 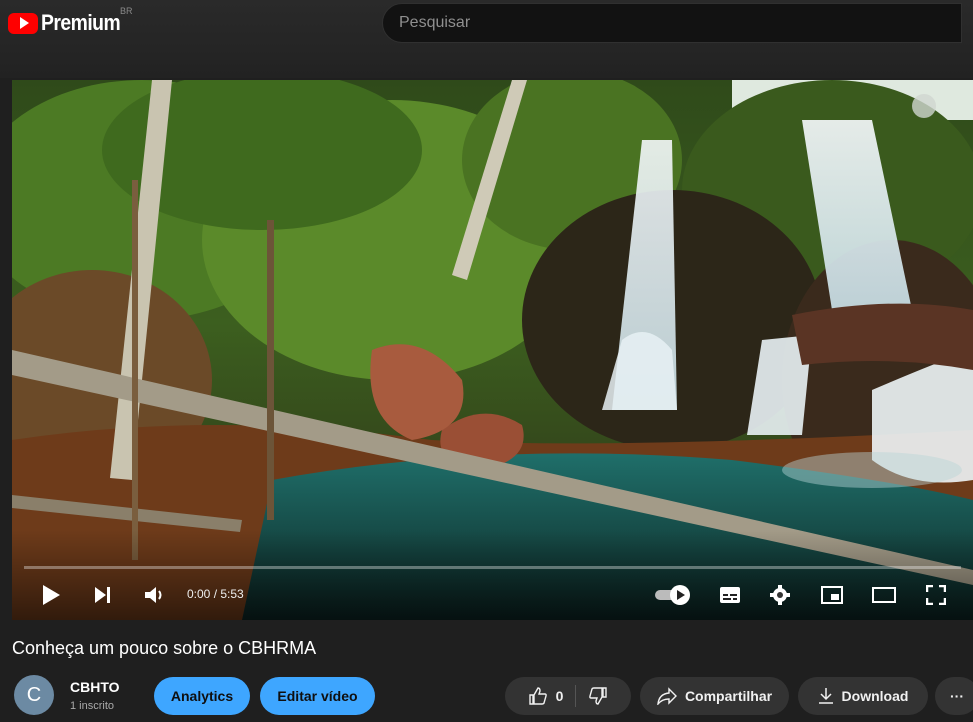 I want to click on time-display: 0:00 / 5:53, so click(x=215, y=594).